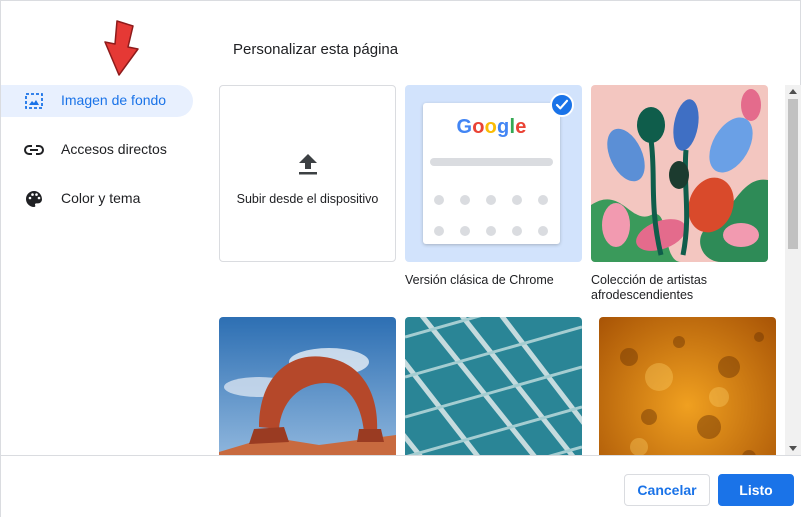  I want to click on tile-caption: Versión clásica de Chrome, so click(479, 280).